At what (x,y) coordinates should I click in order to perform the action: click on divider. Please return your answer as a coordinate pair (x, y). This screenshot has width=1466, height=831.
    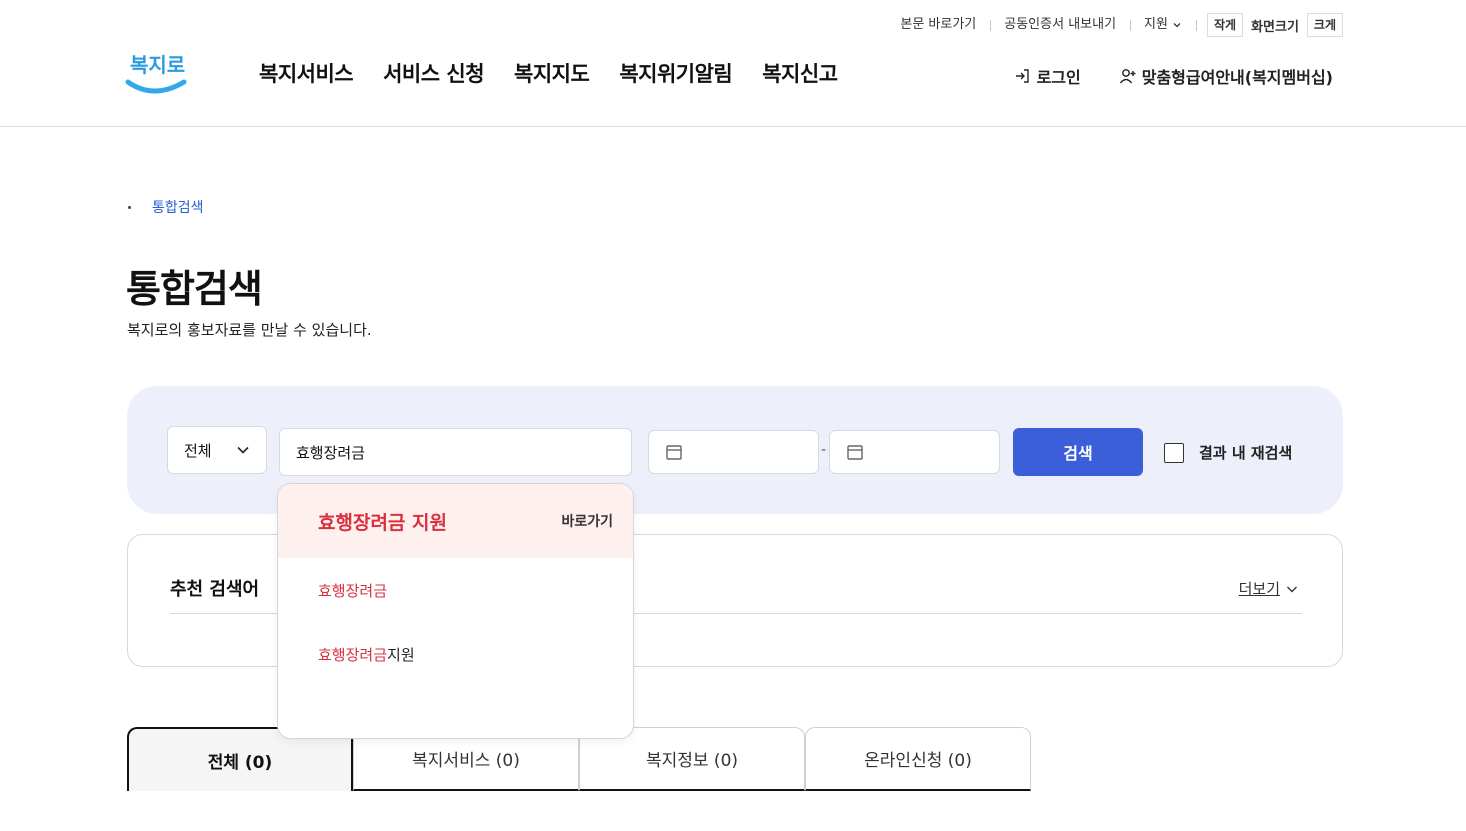
    Looking at the image, I should click on (1196, 25).